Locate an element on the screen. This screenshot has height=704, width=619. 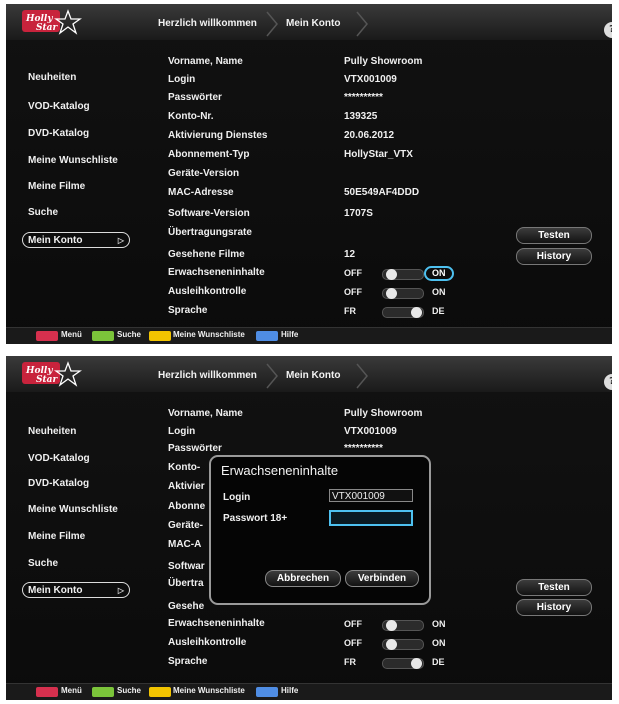
value-mac: 50E549AF4DDD is located at coordinates (382, 192).